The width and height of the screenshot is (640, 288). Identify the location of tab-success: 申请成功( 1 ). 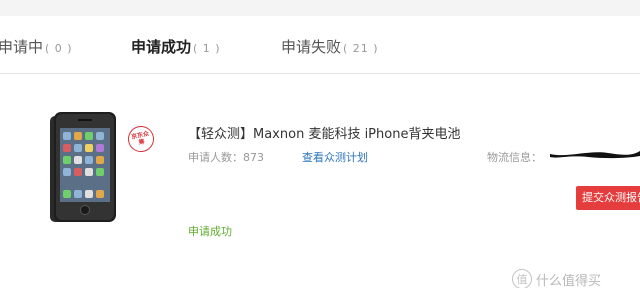
(176, 46).